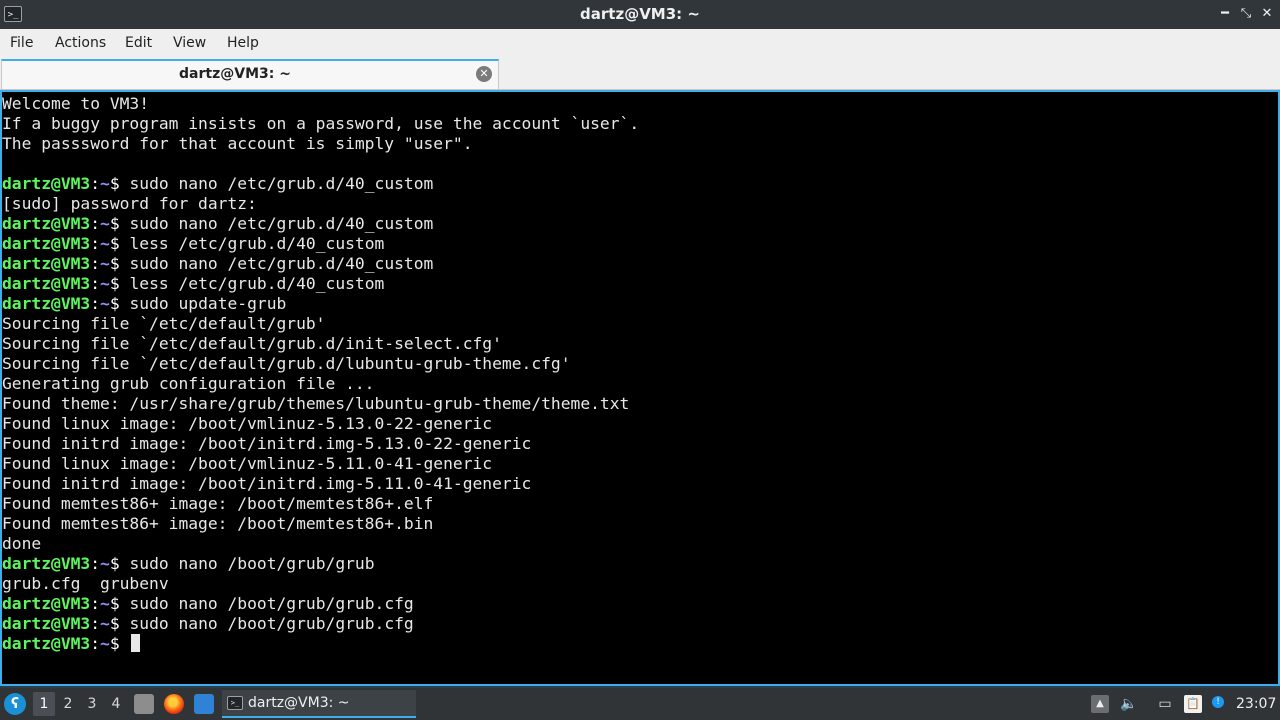  Describe the element at coordinates (116, 704) in the screenshot. I see `workspace-4: 4` at that location.